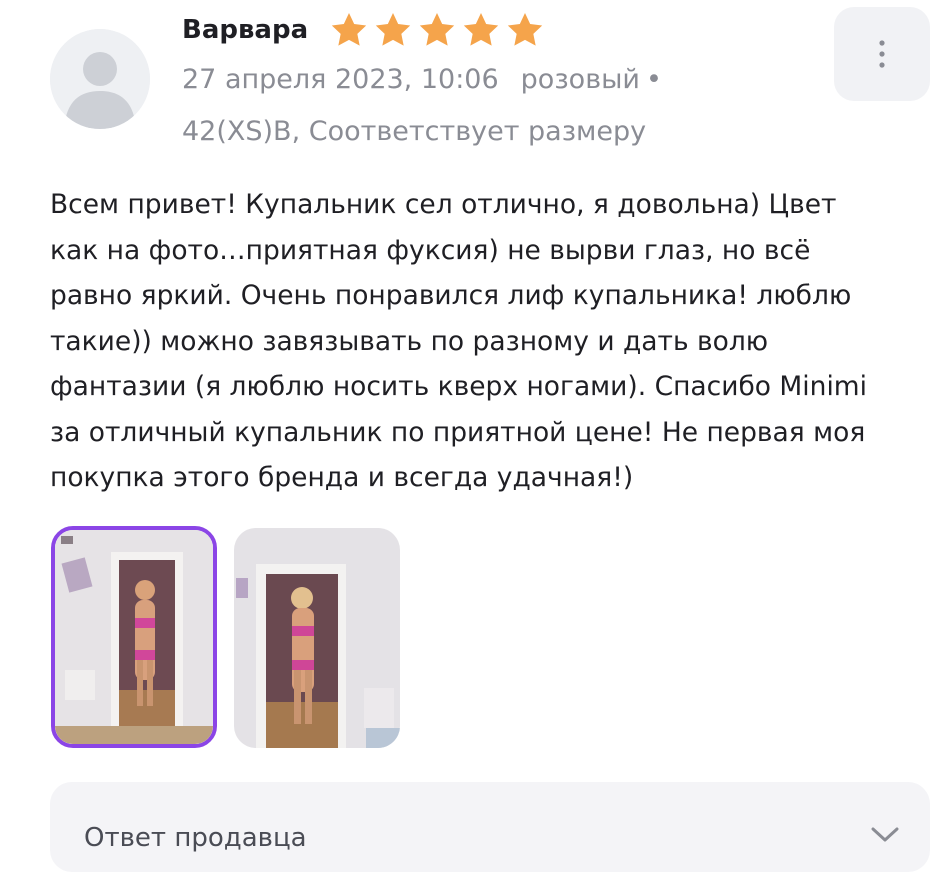 This screenshot has width=940, height=872. Describe the element at coordinates (580, 79) in the screenshot. I see `product-color: розовый` at that location.